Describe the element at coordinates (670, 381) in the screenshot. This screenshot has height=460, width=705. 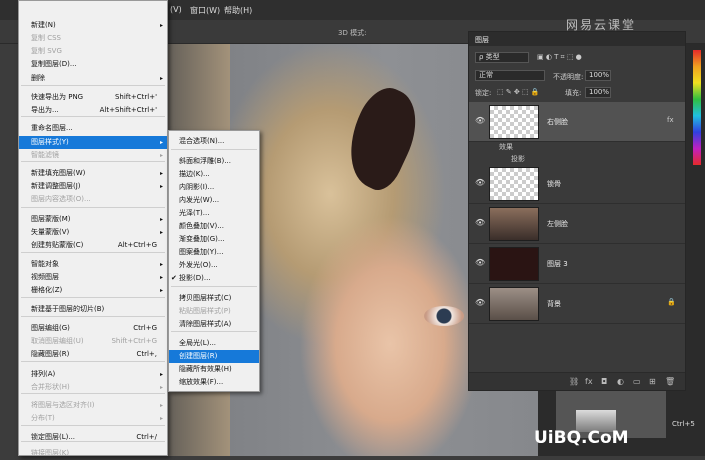
I see `trash-icon: 🗑` at that location.